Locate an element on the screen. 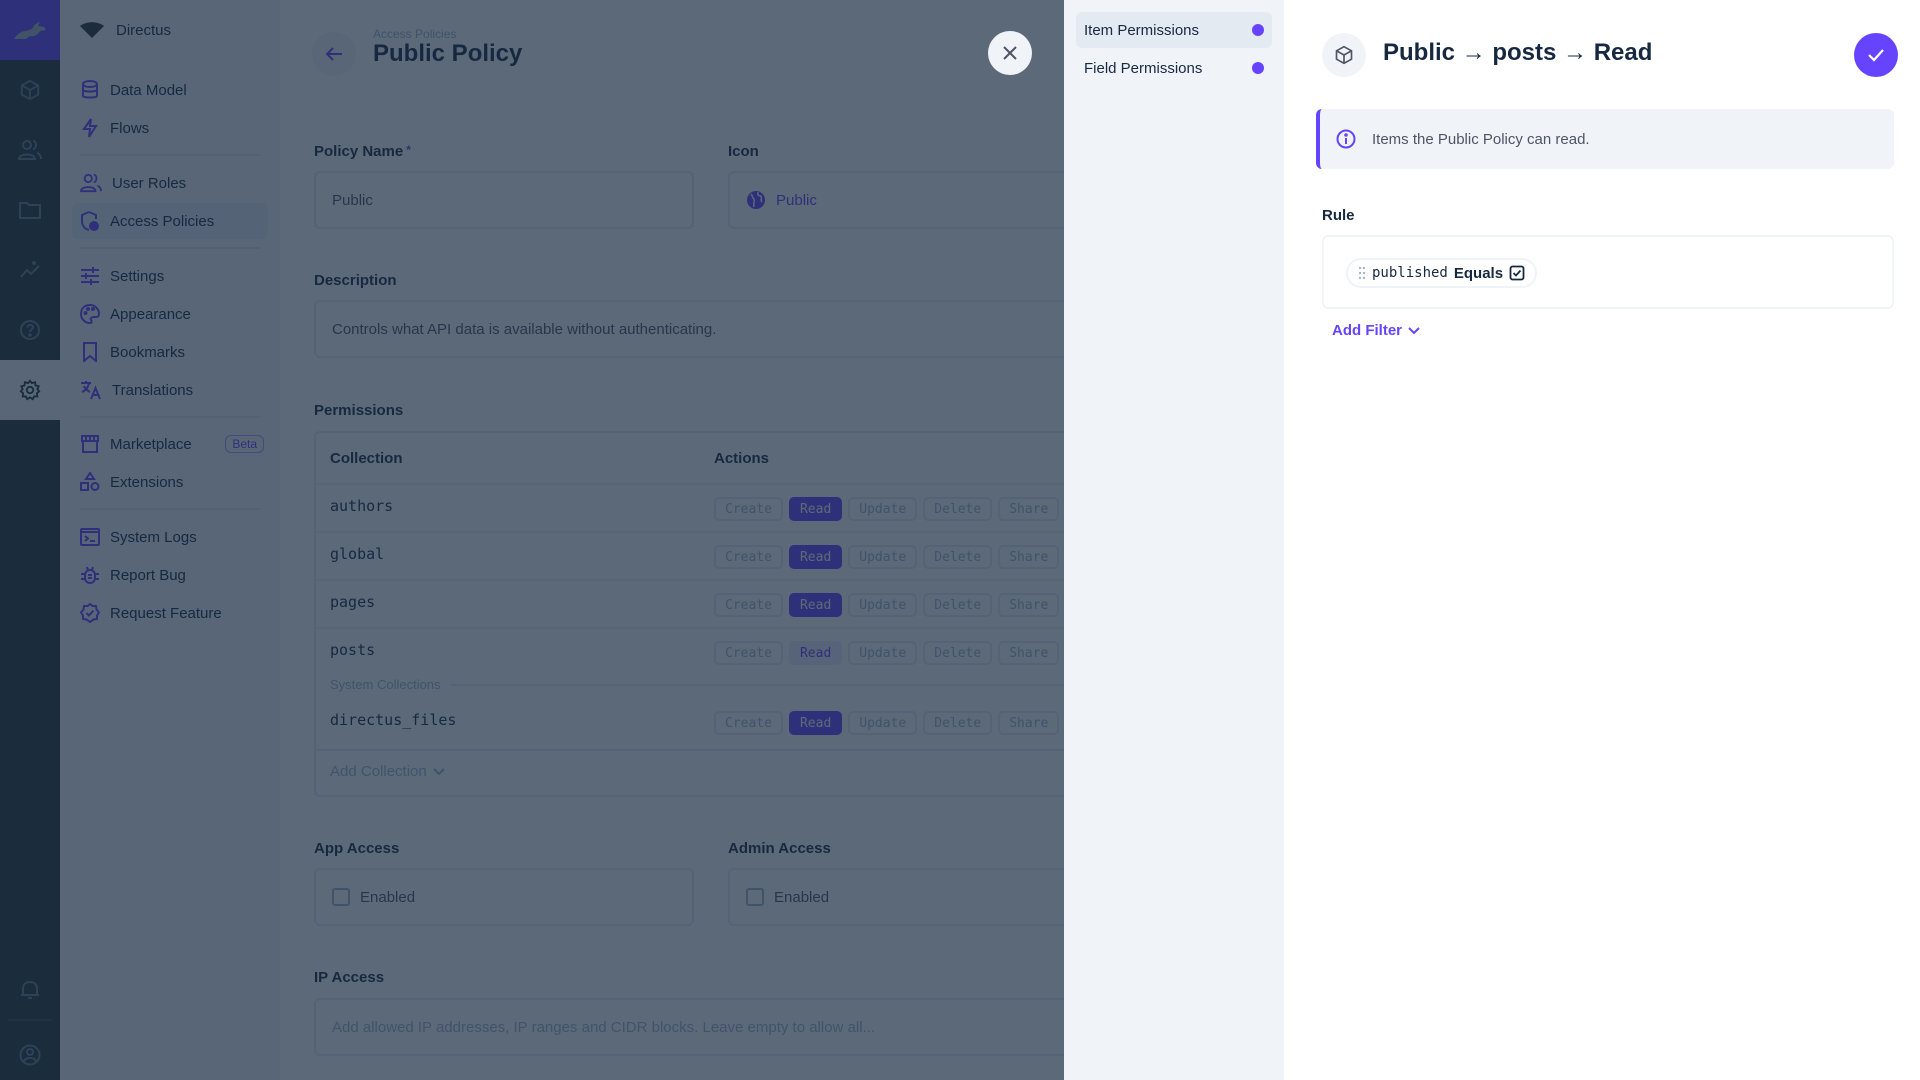  check-icon is located at coordinates (1876, 55).